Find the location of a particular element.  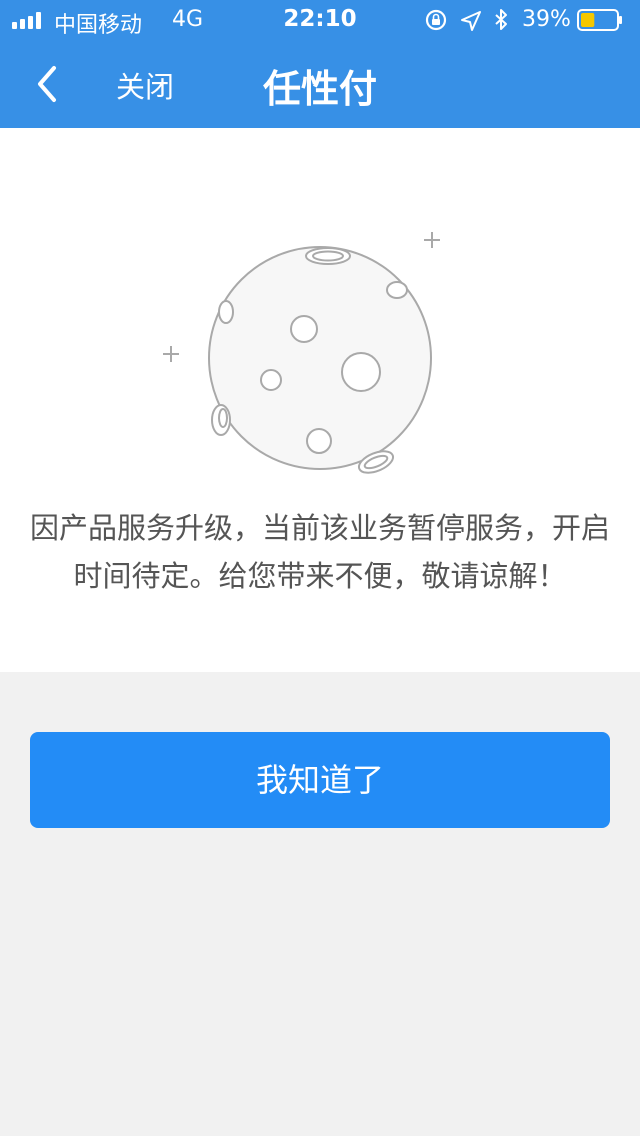

confirm-button: 我知道了 is located at coordinates (320, 780).